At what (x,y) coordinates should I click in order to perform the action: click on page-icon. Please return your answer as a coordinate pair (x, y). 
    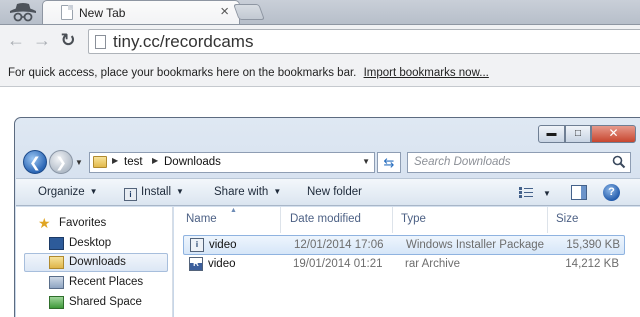
    Looking at the image, I should click on (100, 42).